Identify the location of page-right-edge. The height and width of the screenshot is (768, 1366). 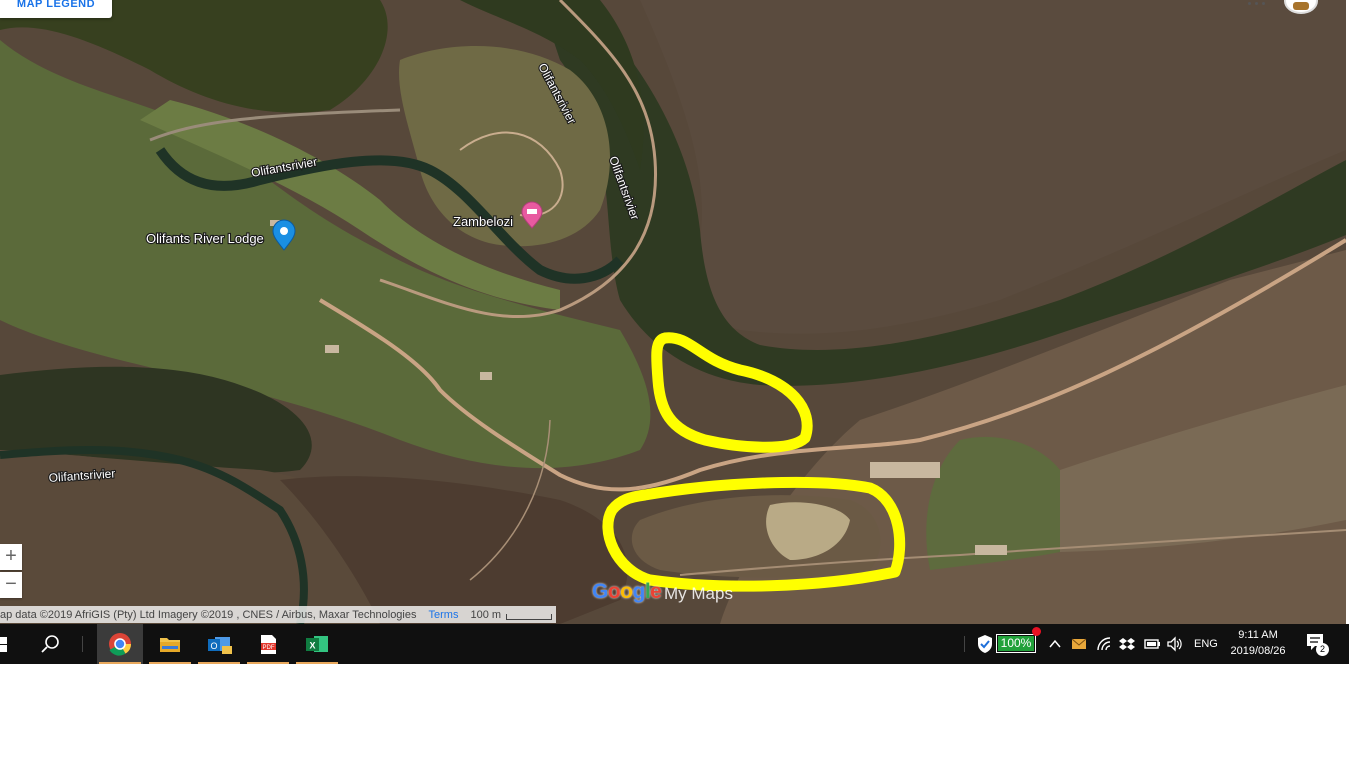
(1356, 332).